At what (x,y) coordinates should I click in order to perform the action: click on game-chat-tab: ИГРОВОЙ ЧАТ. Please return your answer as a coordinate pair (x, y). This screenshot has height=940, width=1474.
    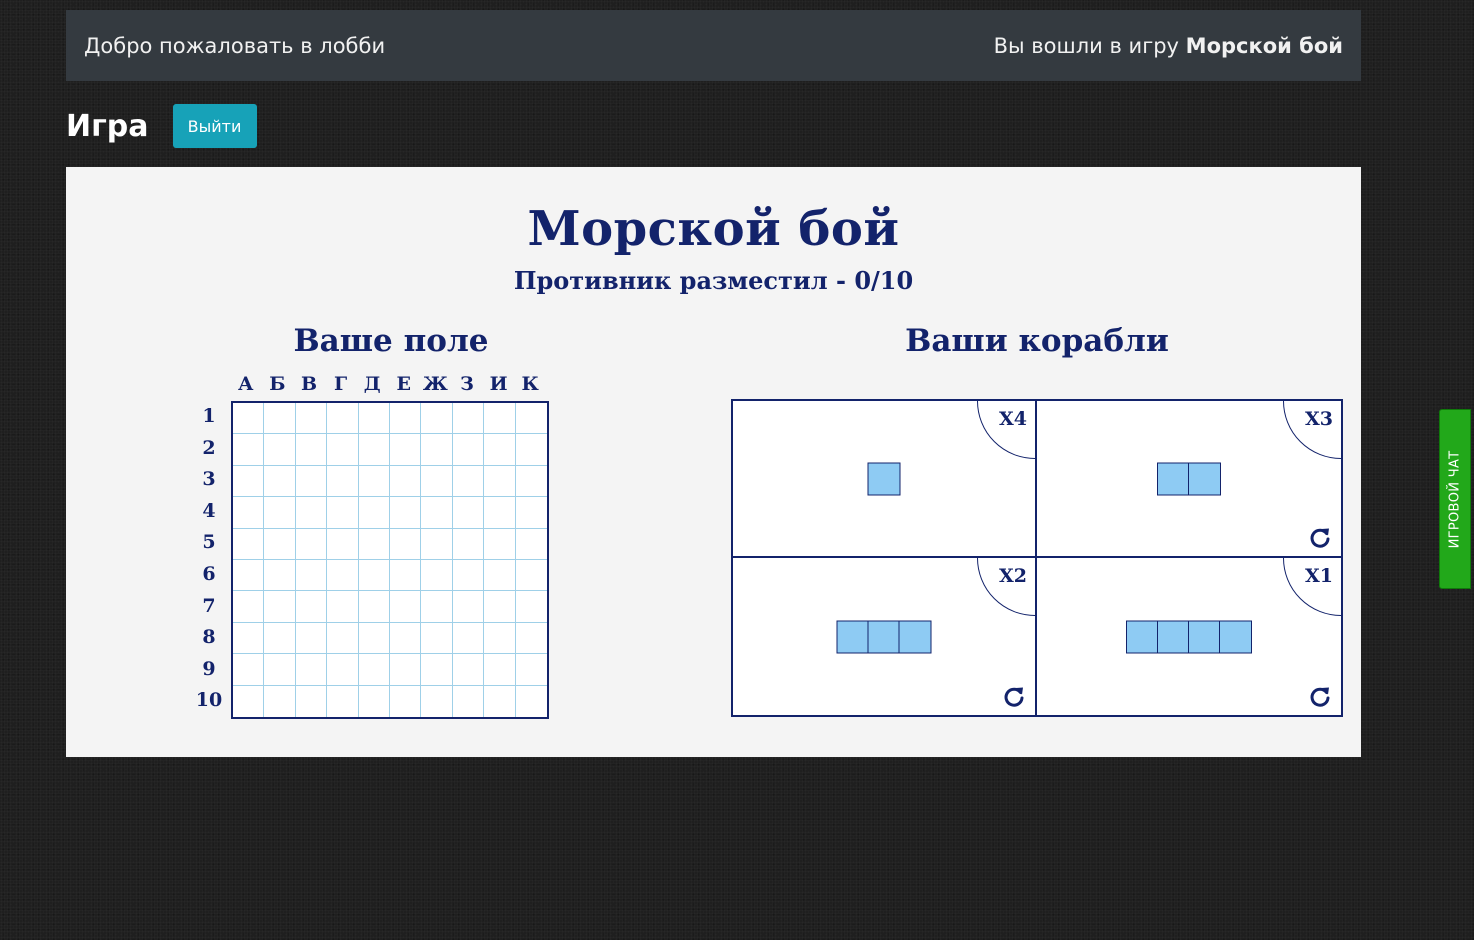
    Looking at the image, I should click on (1455, 499).